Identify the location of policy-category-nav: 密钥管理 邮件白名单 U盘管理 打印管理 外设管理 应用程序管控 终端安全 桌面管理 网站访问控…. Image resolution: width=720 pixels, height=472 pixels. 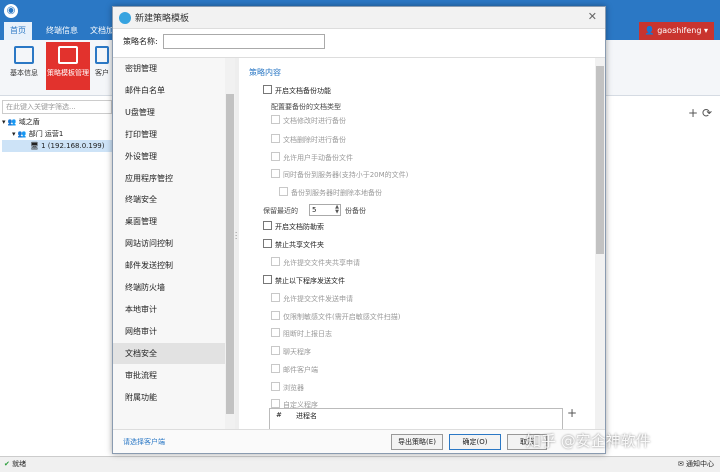
(174, 244).